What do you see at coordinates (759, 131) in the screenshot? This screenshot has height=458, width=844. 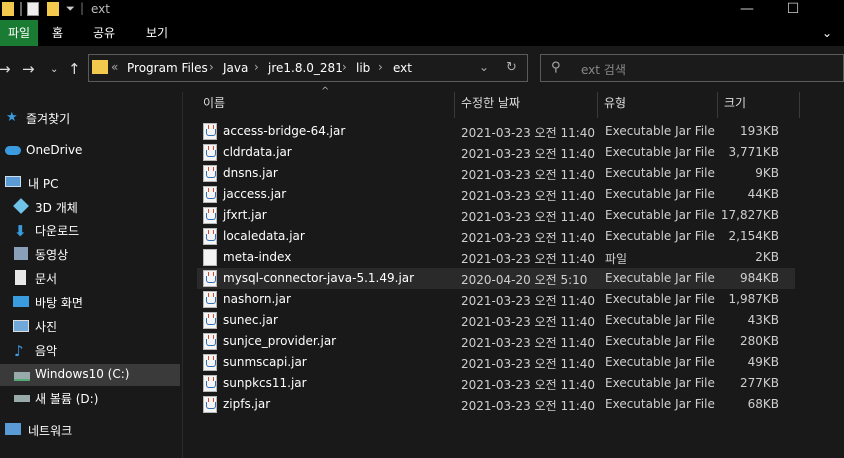 I see `file-size: 193KB` at bounding box center [759, 131].